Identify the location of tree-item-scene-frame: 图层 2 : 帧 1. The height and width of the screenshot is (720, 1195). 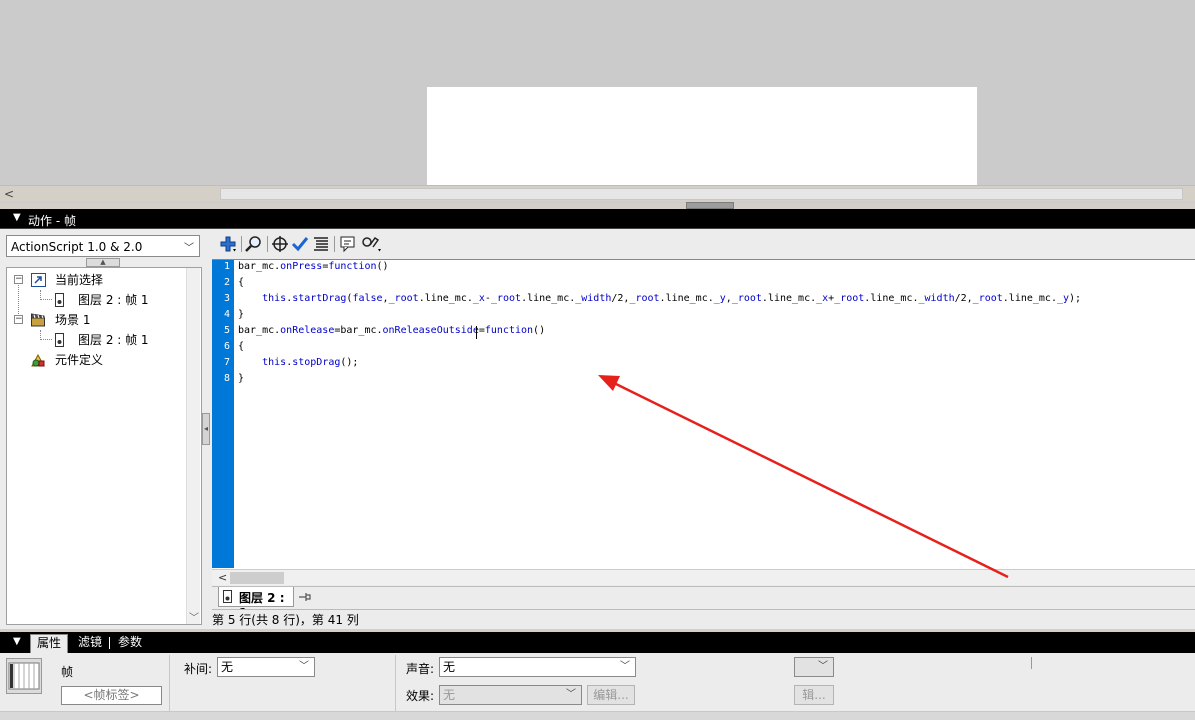
(97, 340).